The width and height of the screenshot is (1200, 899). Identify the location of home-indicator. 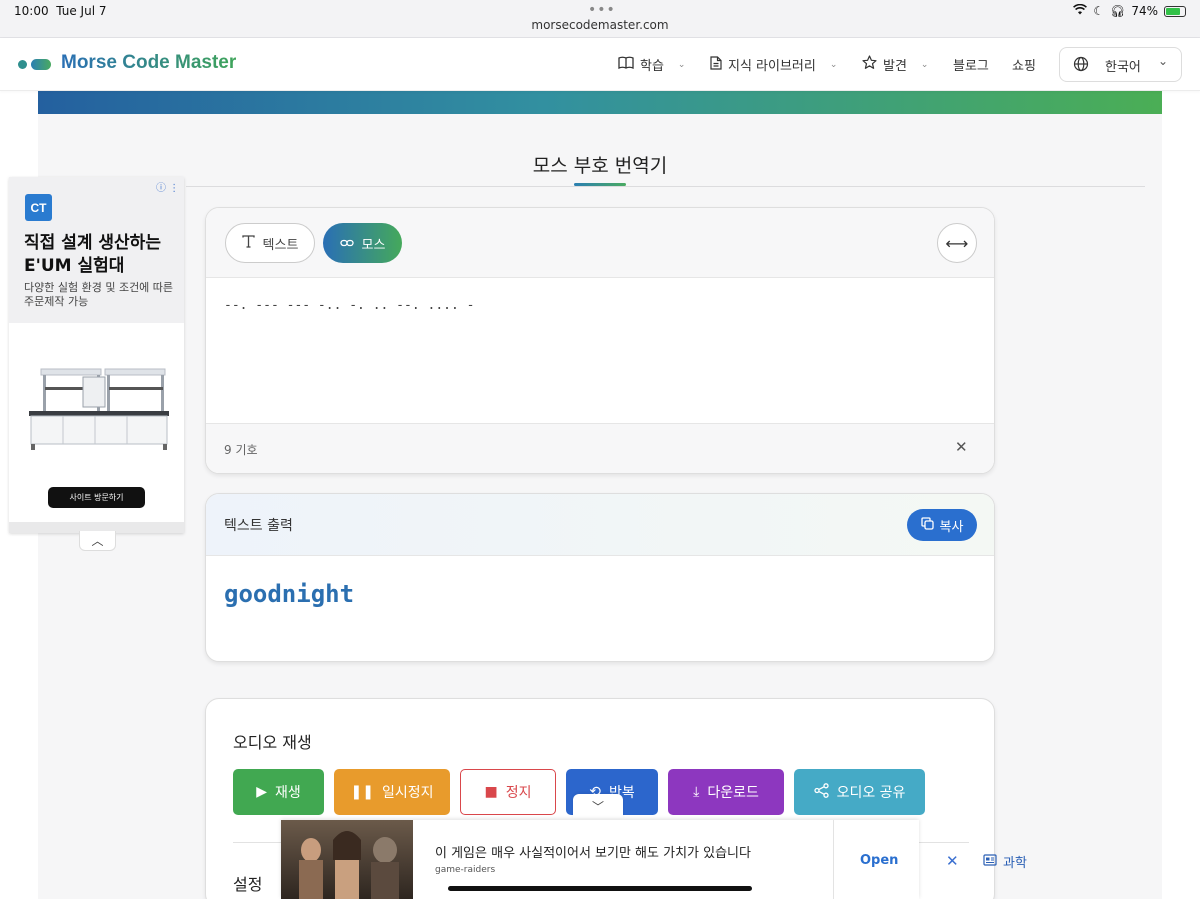
(600, 888).